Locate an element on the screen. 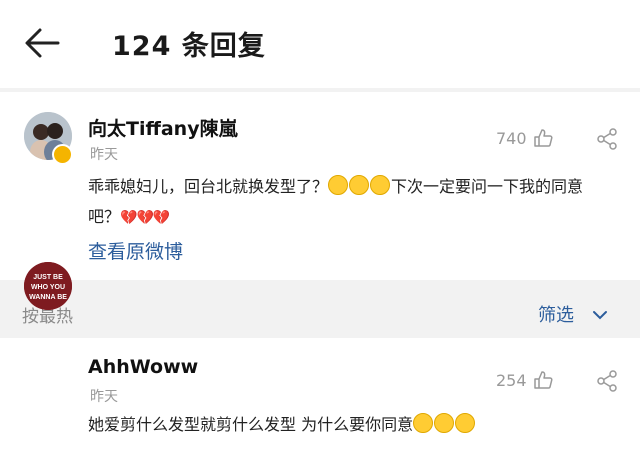  like-count: 740 is located at coordinates (511, 138).